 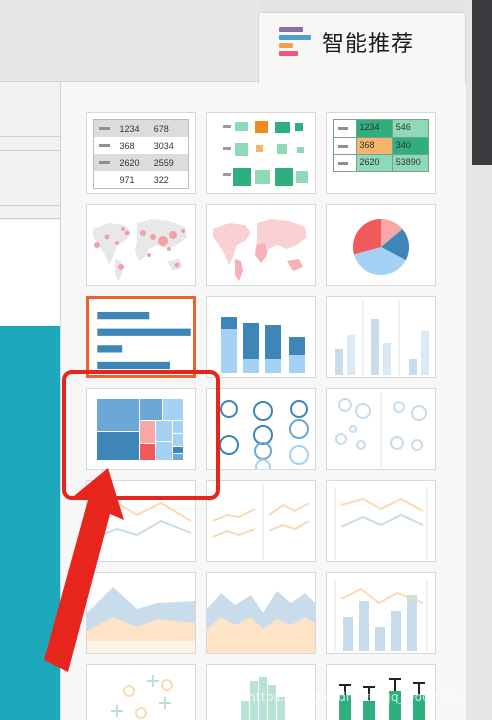 I want to click on column-line-preview, so click(x=381, y=615).